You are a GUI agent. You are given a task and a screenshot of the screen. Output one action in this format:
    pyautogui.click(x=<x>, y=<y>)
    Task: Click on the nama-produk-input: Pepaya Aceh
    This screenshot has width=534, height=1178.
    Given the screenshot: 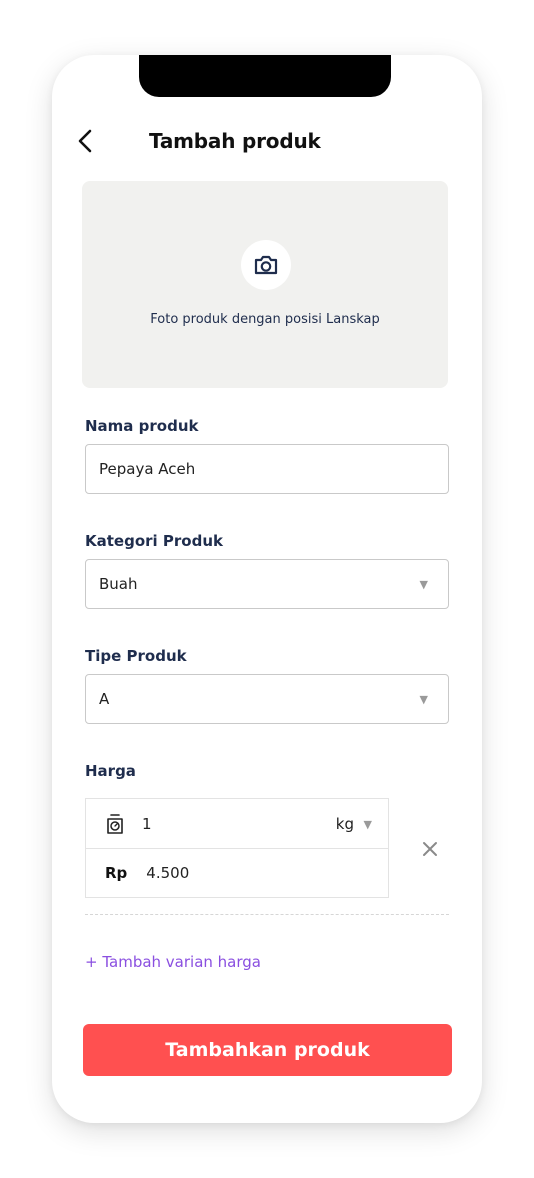 What is the action you would take?
    pyautogui.click(x=267, y=469)
    